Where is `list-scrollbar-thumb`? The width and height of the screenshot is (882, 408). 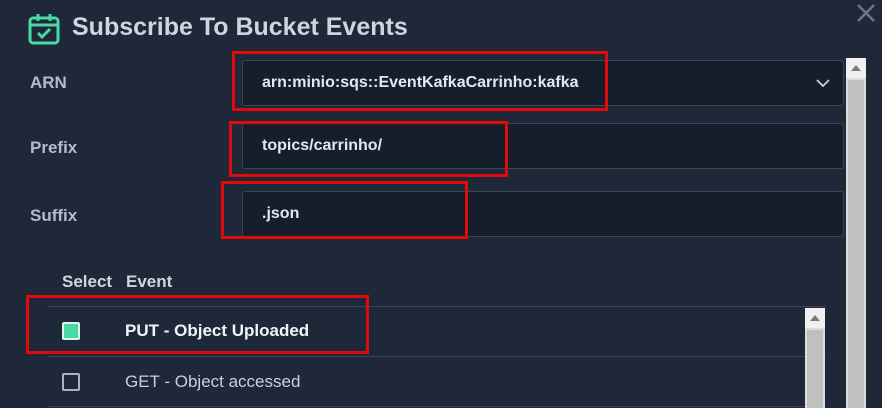 list-scrollbar-thumb is located at coordinates (815, 369).